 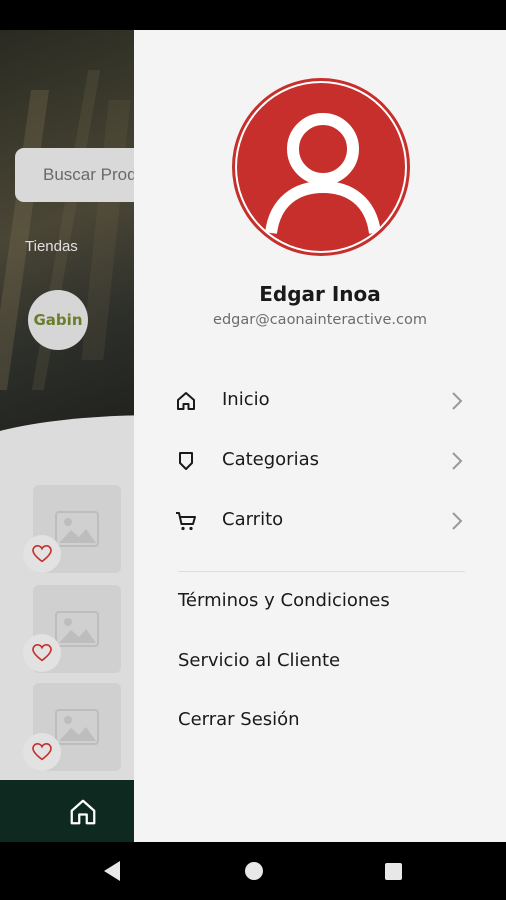 What do you see at coordinates (67, 811) in the screenshot?
I see `bottom-nav` at bounding box center [67, 811].